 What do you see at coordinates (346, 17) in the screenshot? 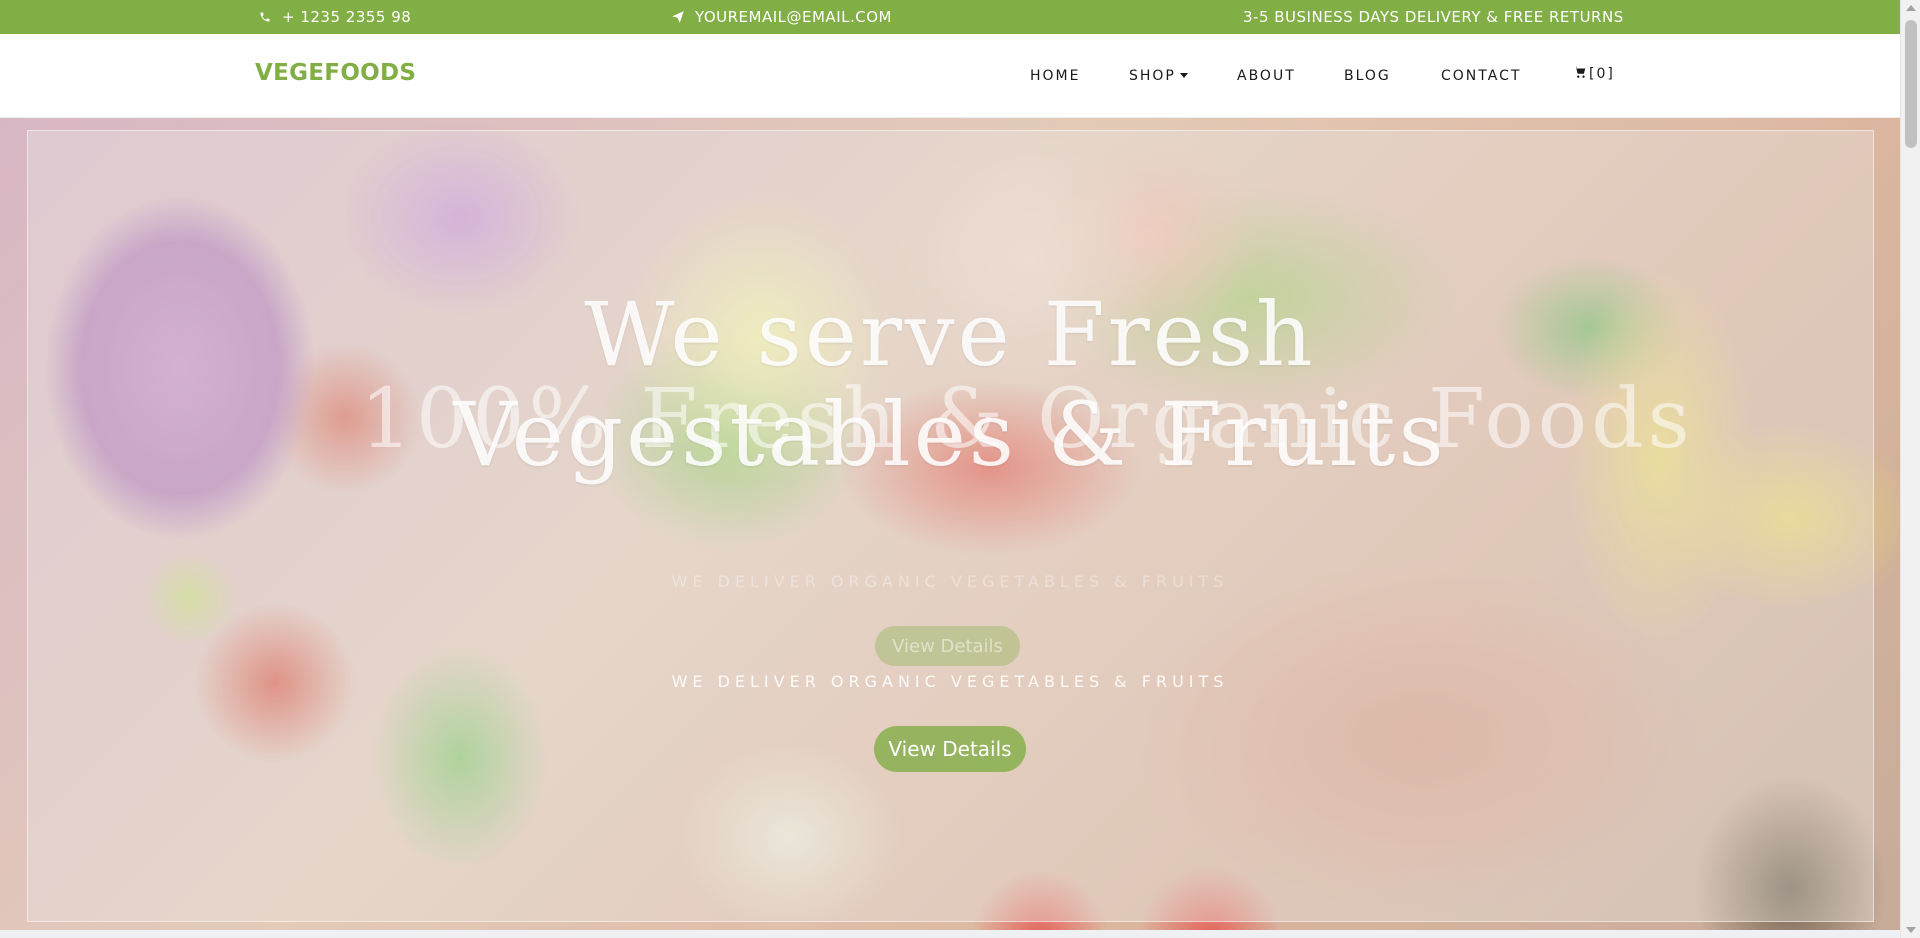
I see `topbar-phone-text: + 1235 2355 98` at bounding box center [346, 17].